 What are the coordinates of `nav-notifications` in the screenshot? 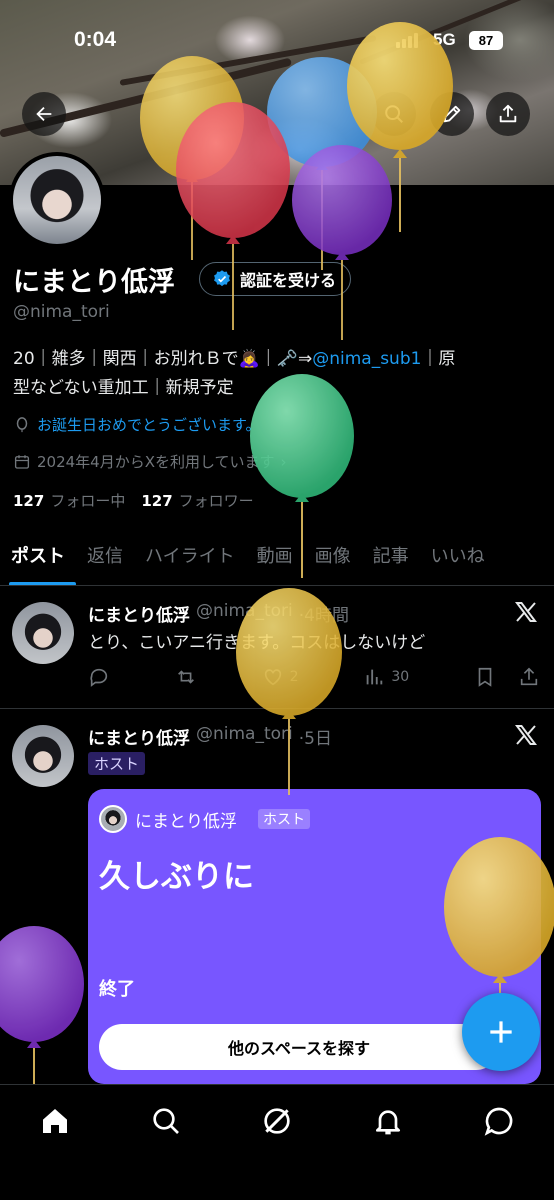 It's located at (388, 1121).